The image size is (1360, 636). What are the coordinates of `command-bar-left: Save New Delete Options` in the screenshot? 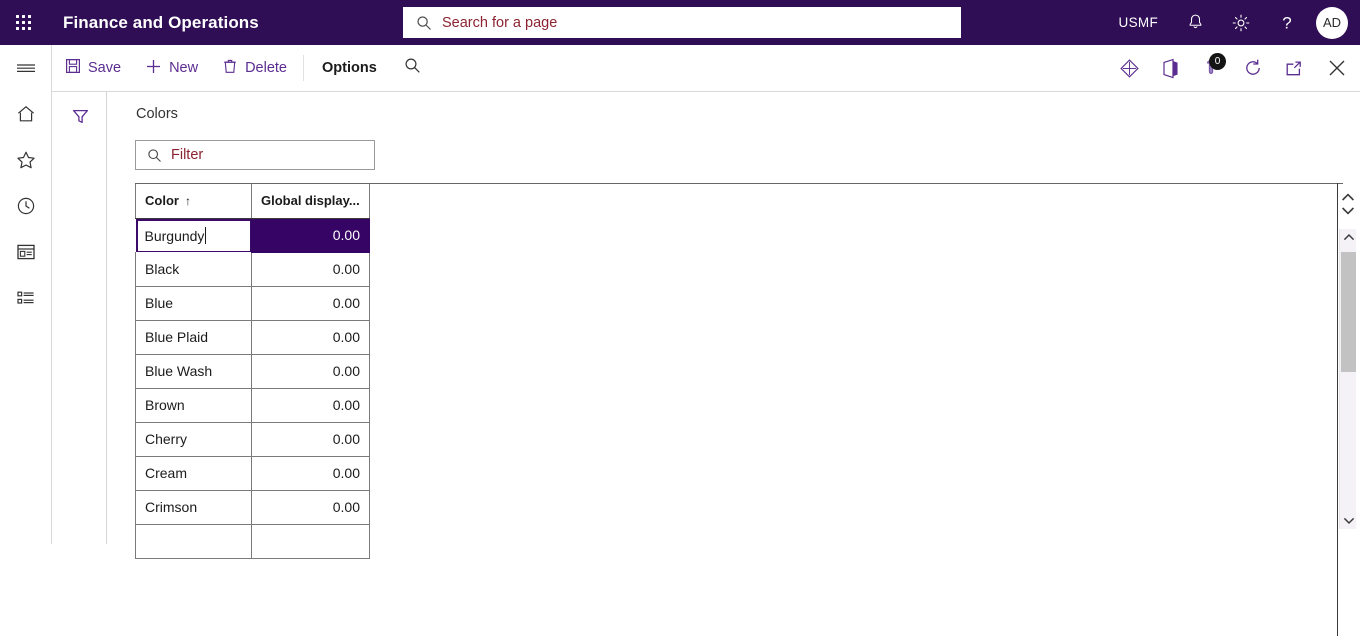 It's located at (243, 68).